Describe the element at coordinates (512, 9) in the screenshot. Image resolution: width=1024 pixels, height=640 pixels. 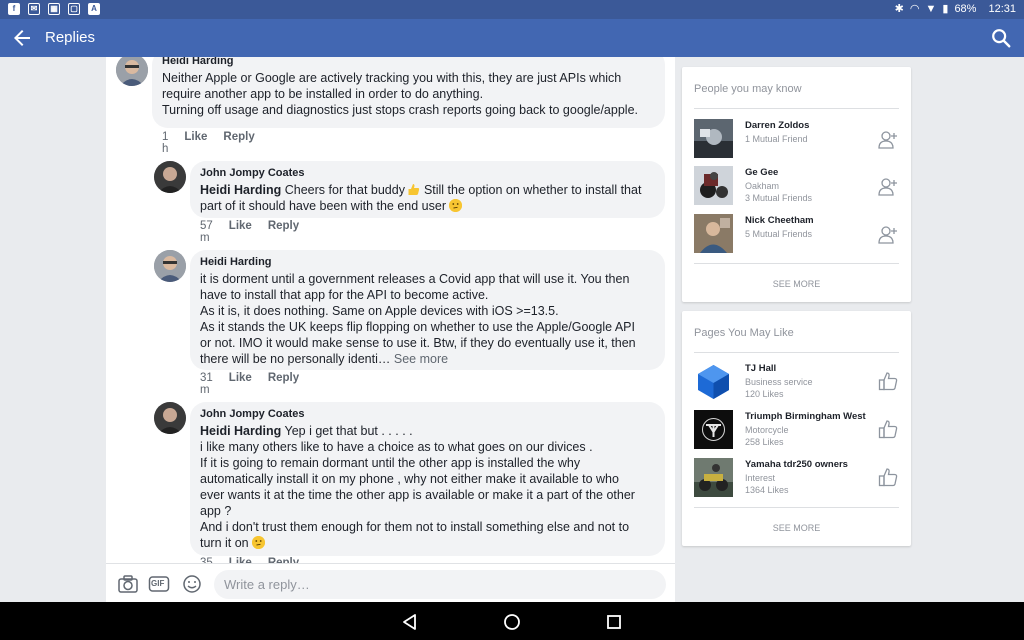
I see `status-bar: f ✉ ▦ ▢ A ✱ ◠ ▼ ▮ 68% 12:31` at that location.